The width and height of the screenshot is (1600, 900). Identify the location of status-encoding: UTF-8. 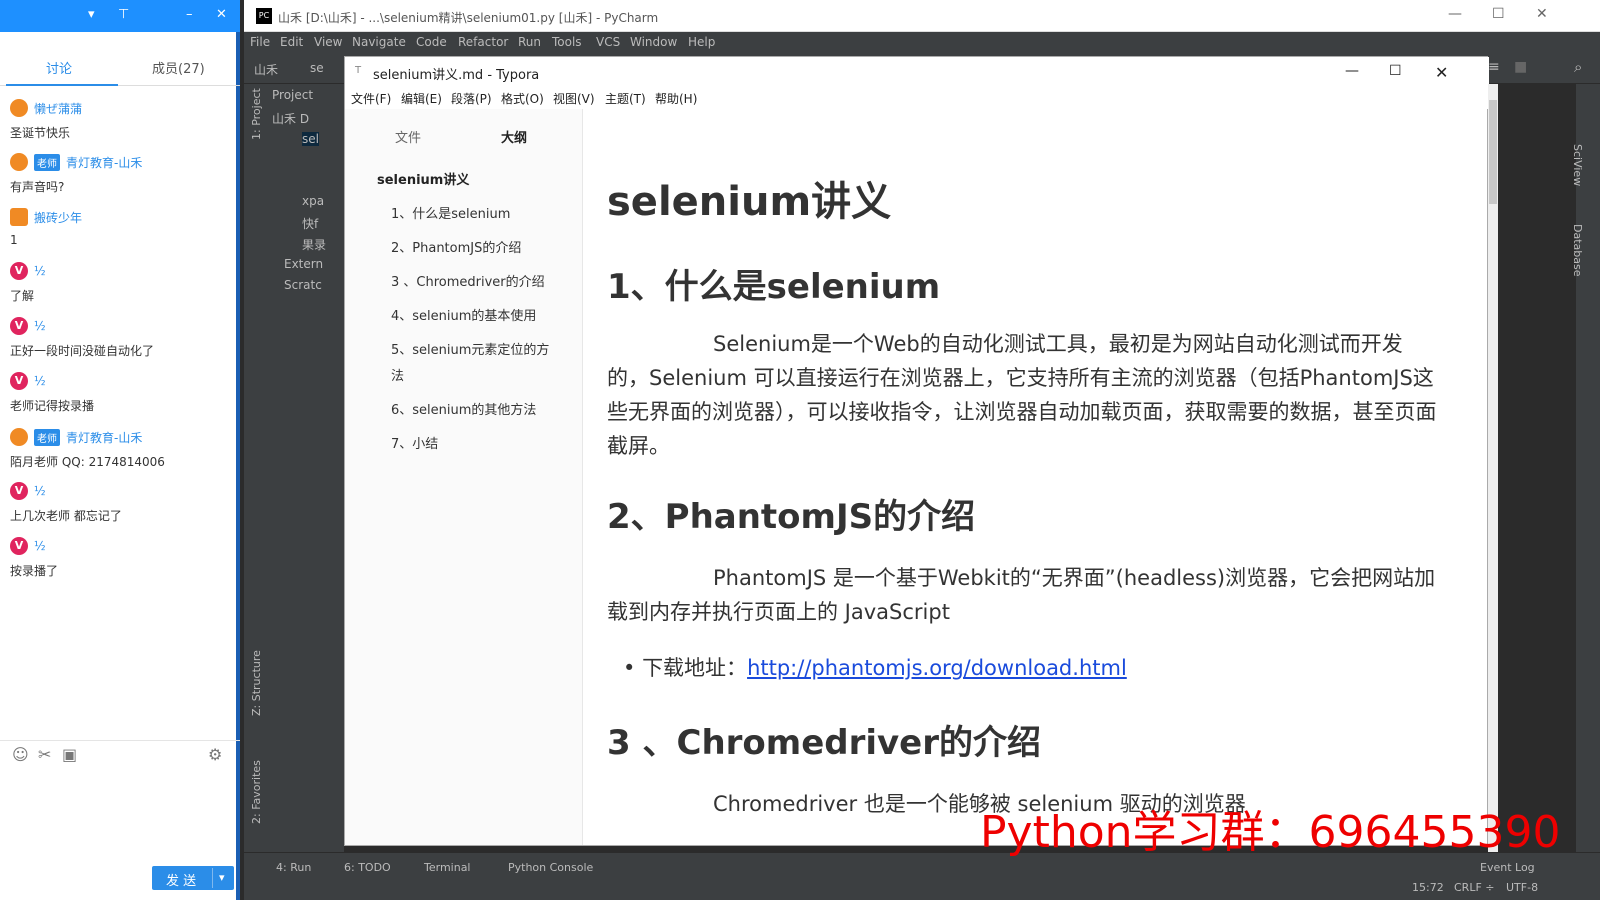
(1522, 887).